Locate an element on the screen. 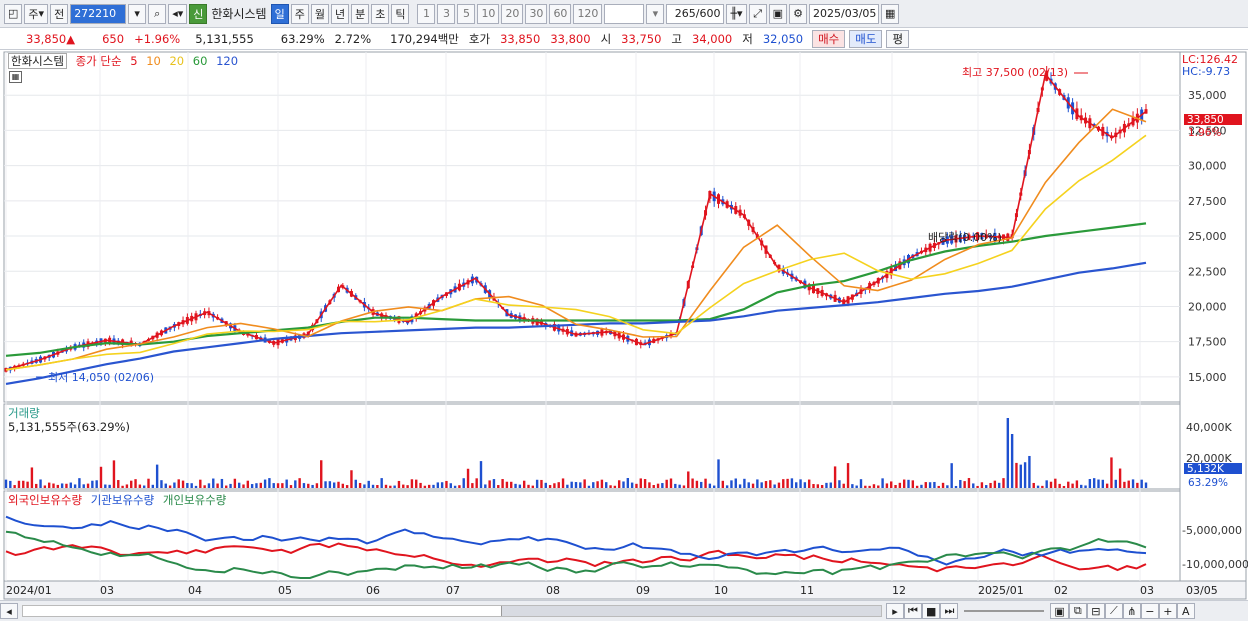 The height and width of the screenshot is (621, 1248). count-field: 265/600 is located at coordinates (695, 13).